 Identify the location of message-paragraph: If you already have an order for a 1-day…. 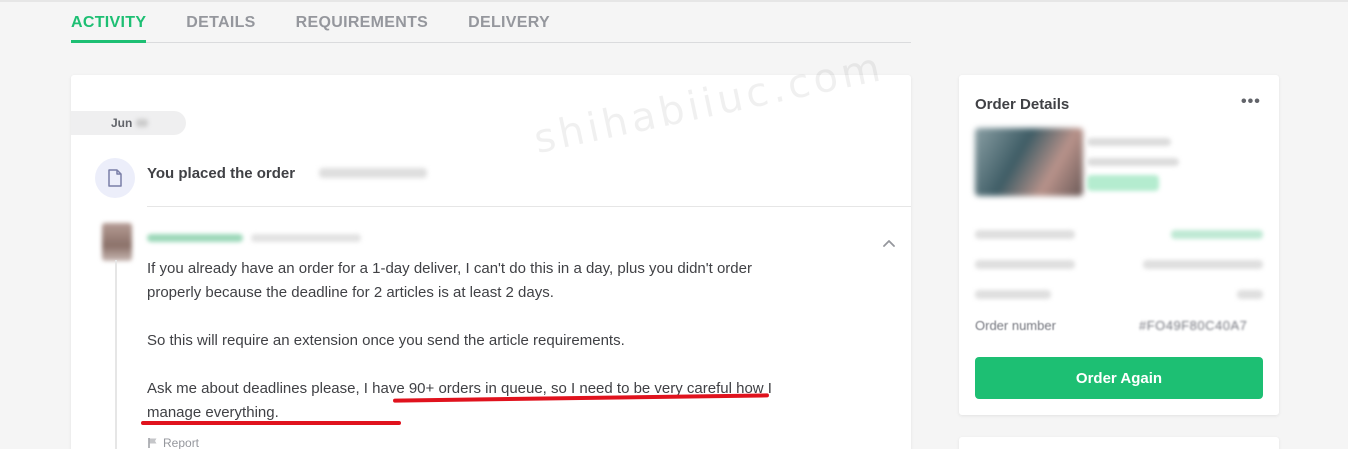
(449, 280).